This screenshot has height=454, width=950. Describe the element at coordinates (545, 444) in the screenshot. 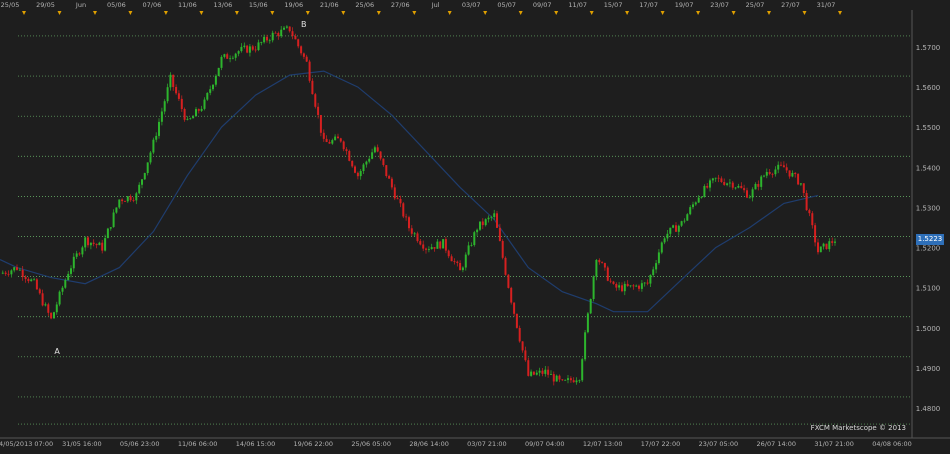

I see `x-tick-label: 09/07 04:00` at that location.